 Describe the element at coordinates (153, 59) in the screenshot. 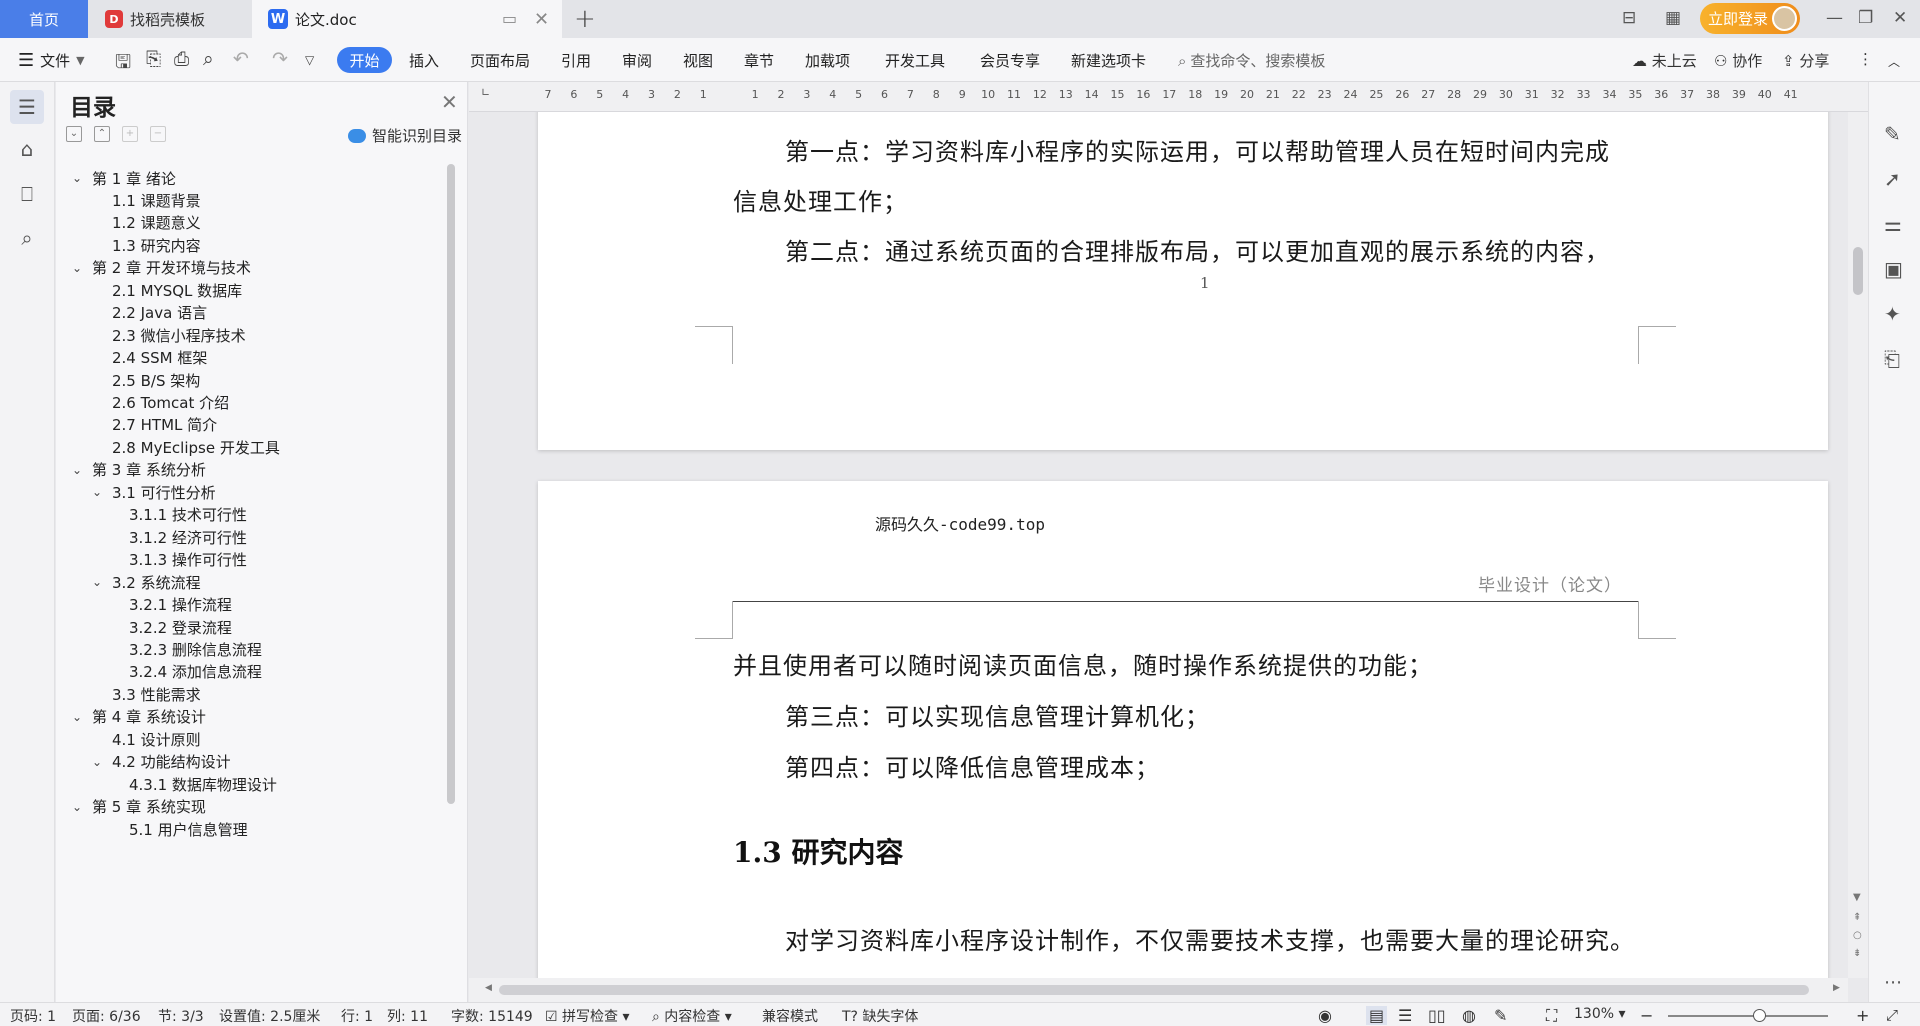

I see `export-pdf-icon: ⎘` at that location.